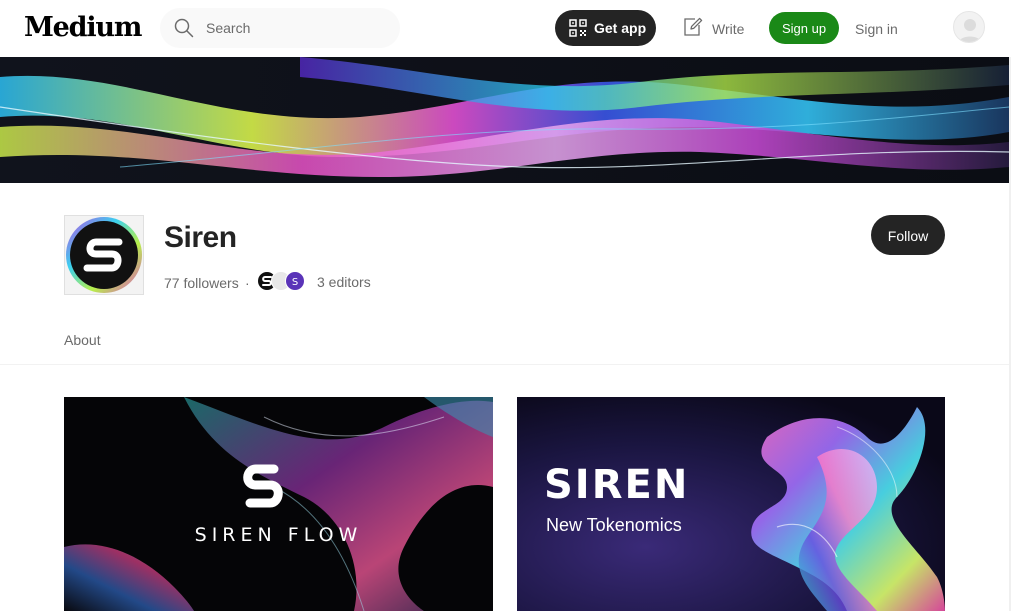 Image resolution: width=1011 pixels, height=611 pixels. What do you see at coordinates (614, 525) in the screenshot?
I see `post-image-subtitle: New Tokenomics` at bounding box center [614, 525].